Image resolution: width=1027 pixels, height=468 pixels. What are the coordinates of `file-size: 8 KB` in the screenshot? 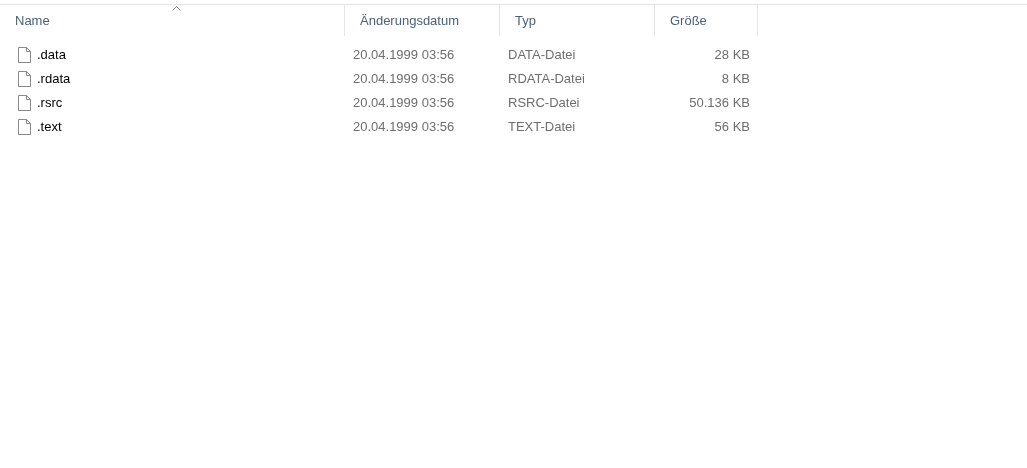 It's located at (735, 79).